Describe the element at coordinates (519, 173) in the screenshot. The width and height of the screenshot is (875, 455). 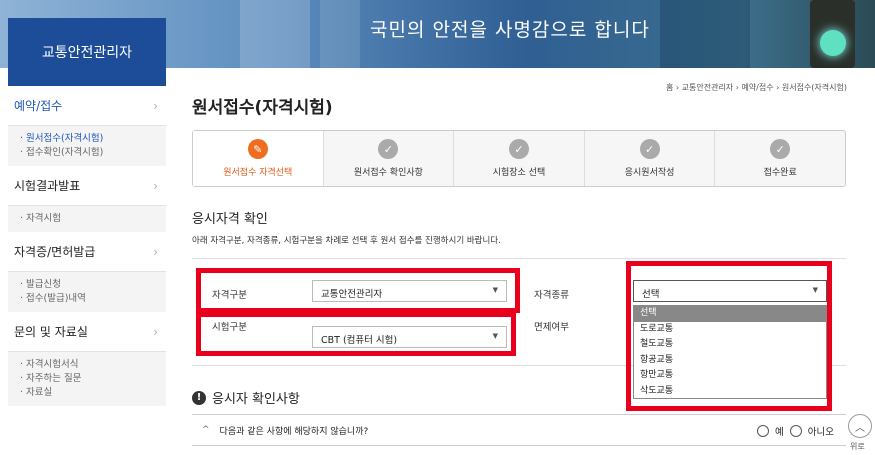
I see `step-label: 시험장소 선택` at that location.